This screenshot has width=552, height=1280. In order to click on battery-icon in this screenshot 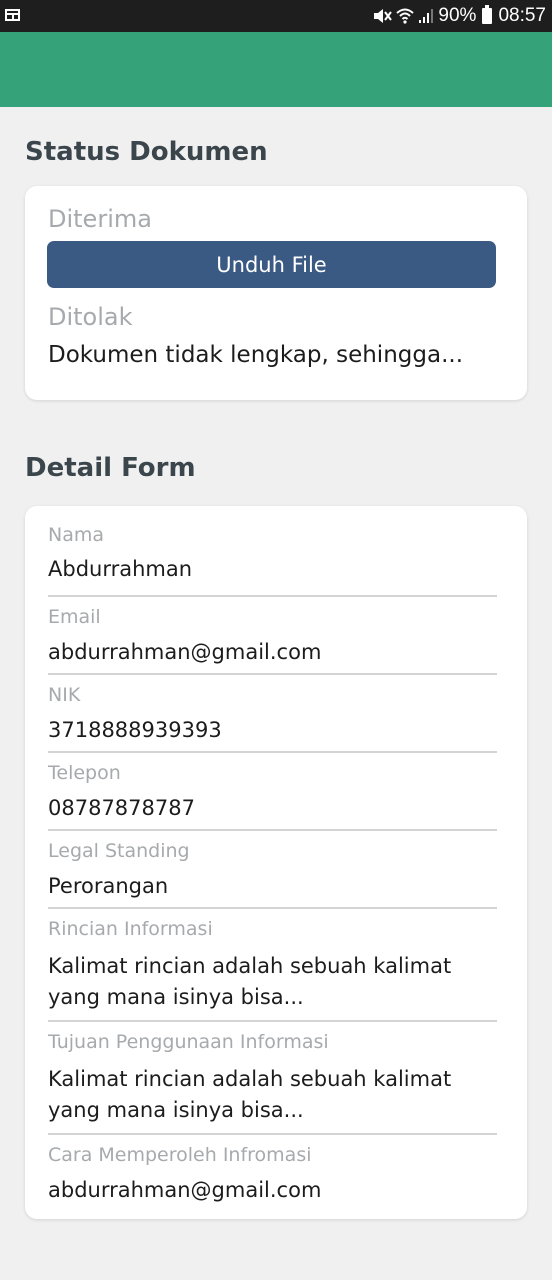, I will do `click(487, 14)`.